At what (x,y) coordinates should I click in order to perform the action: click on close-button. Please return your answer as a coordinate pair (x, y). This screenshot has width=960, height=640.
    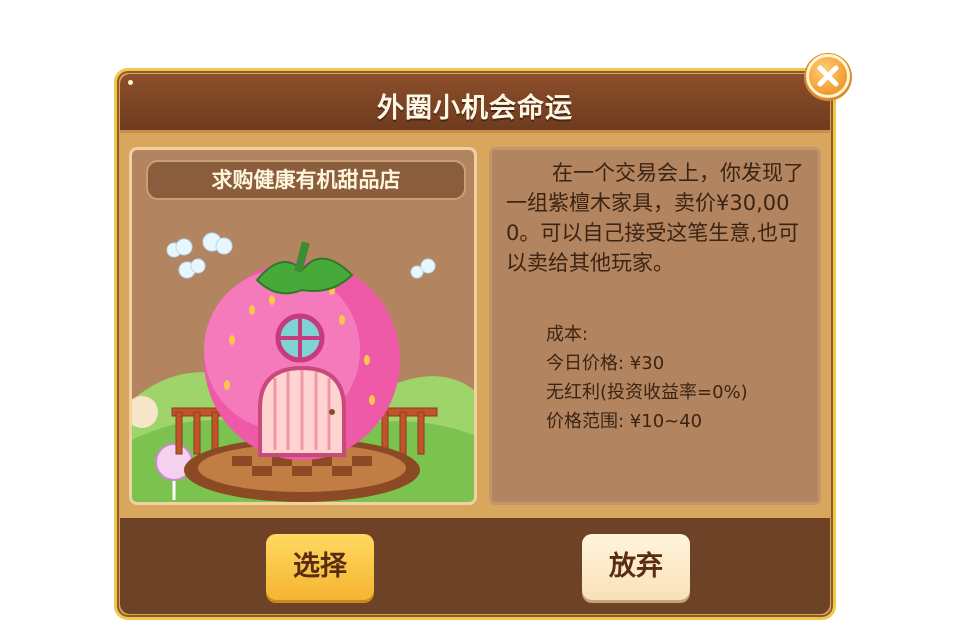
    Looking at the image, I should click on (828, 76).